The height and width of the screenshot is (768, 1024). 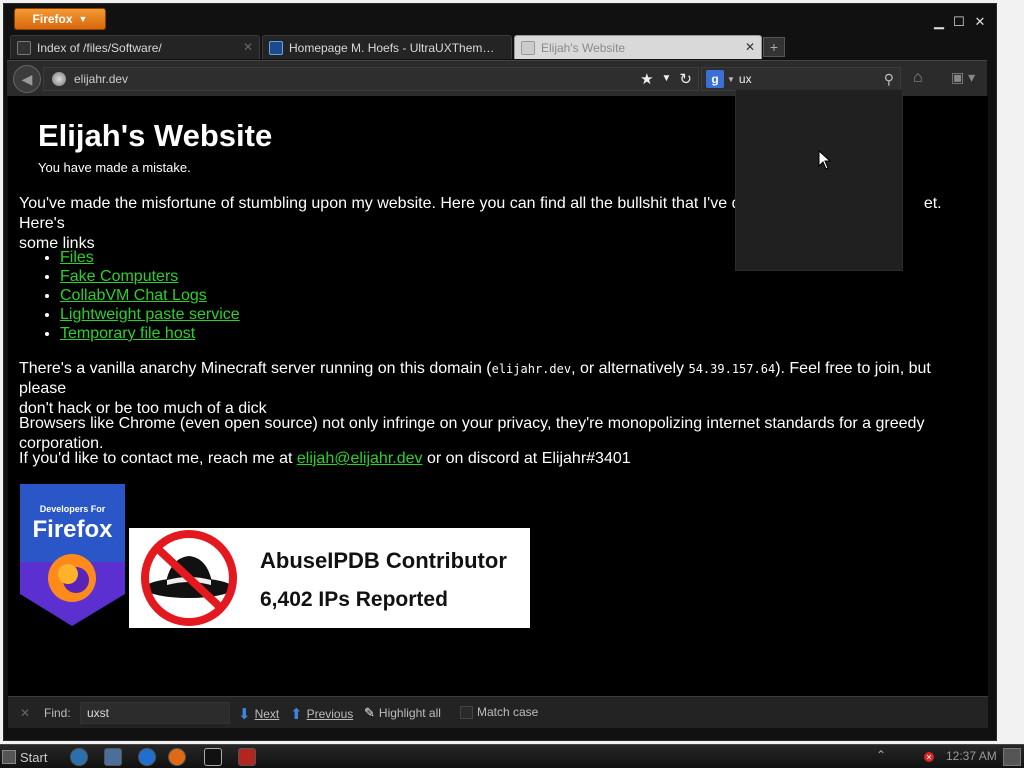 I want to click on find-input-value: uxst, so click(x=98, y=713).